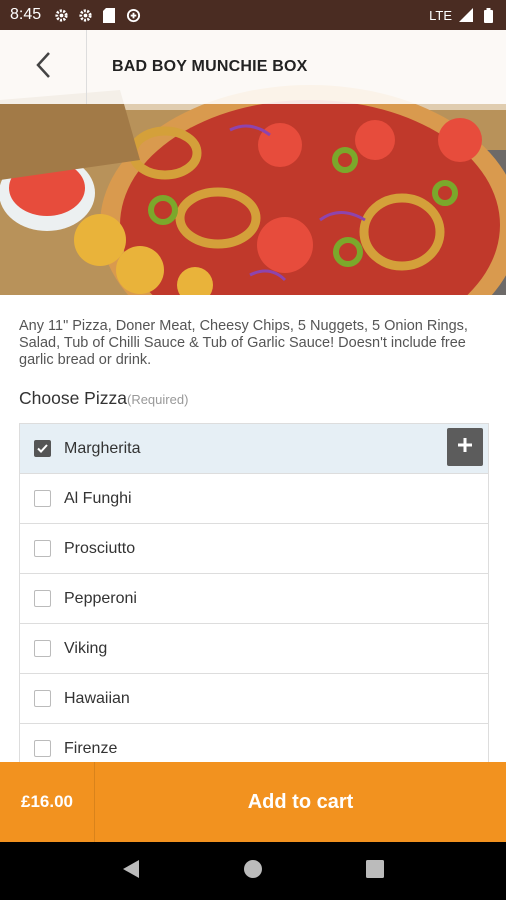 The height and width of the screenshot is (900, 506). I want to click on choose-pizza-title: Choose Pizza(Required), so click(103, 398).